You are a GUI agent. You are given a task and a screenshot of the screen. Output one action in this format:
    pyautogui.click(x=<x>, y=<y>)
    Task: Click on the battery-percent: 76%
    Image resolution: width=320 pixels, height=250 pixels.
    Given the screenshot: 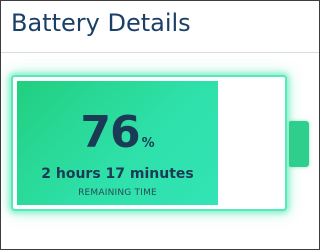 What is the action you would take?
    pyautogui.click(x=117, y=133)
    